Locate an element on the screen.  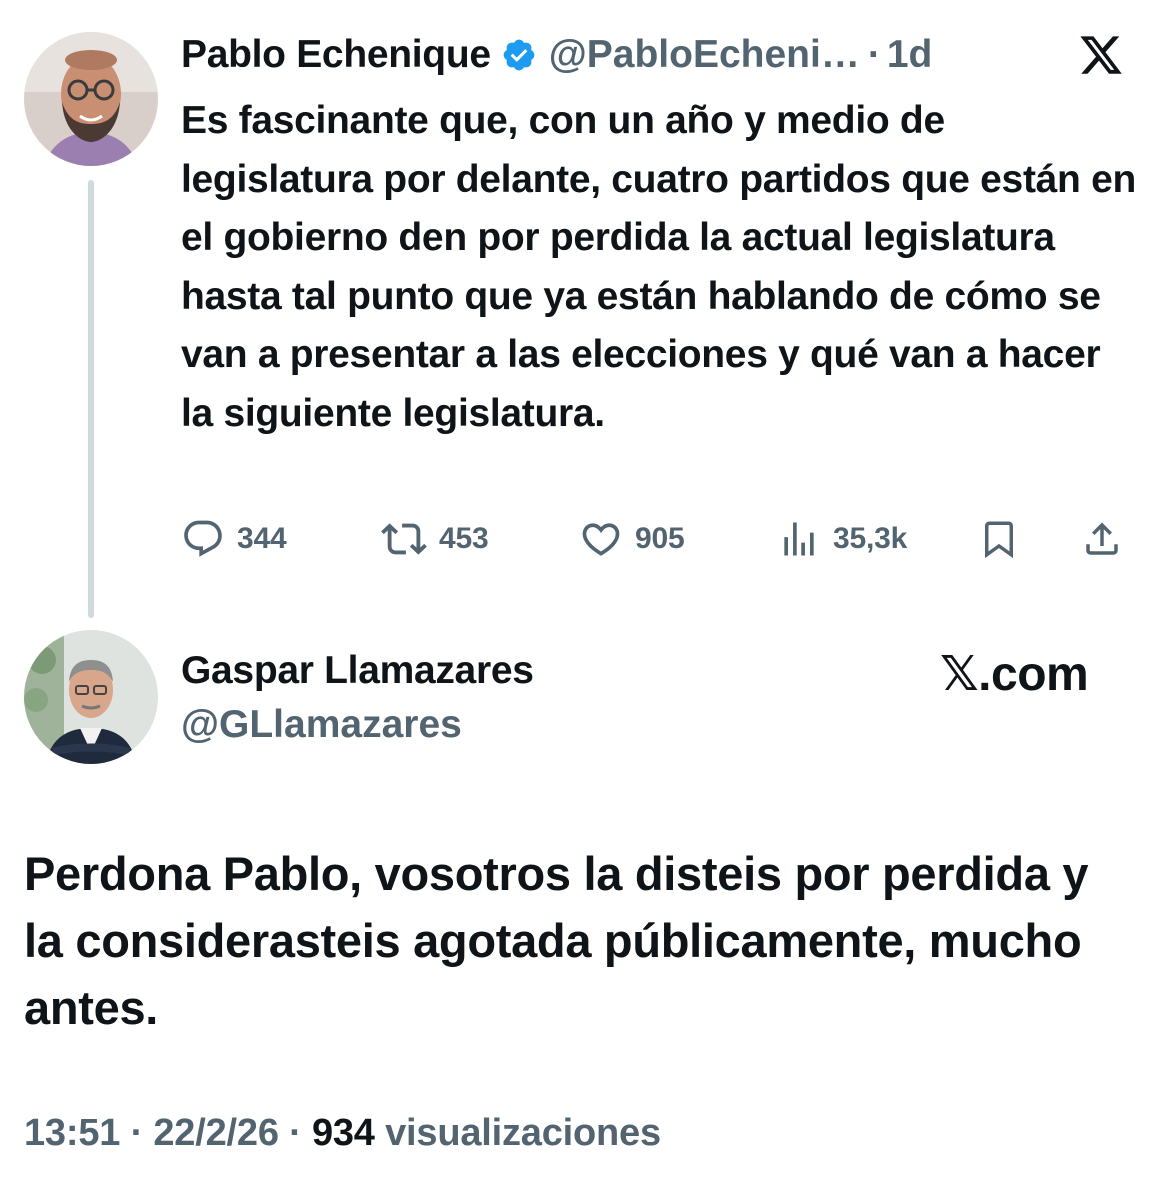
author-avatar-gaspar is located at coordinates (91, 697).